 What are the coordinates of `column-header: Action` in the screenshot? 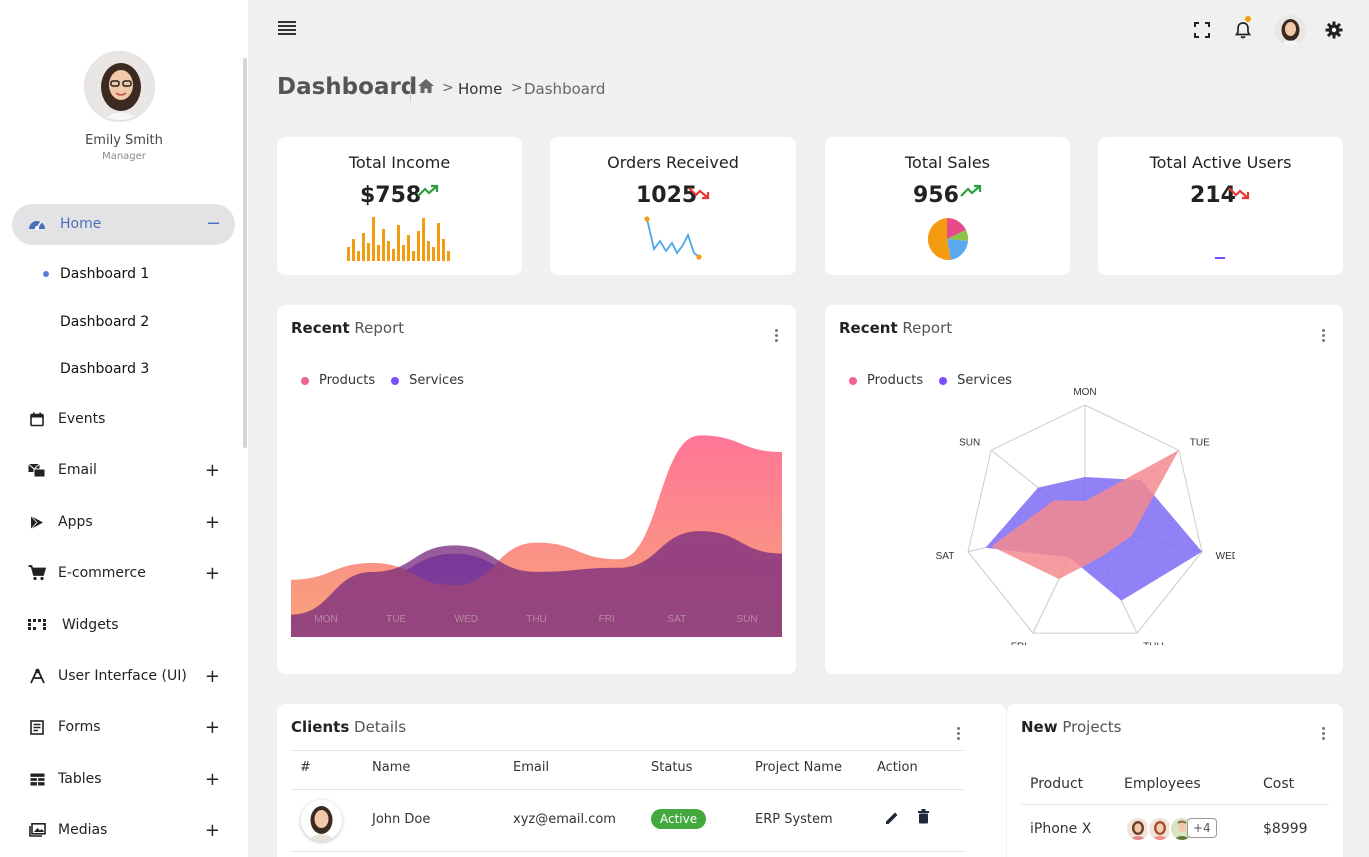 It's located at (897, 767).